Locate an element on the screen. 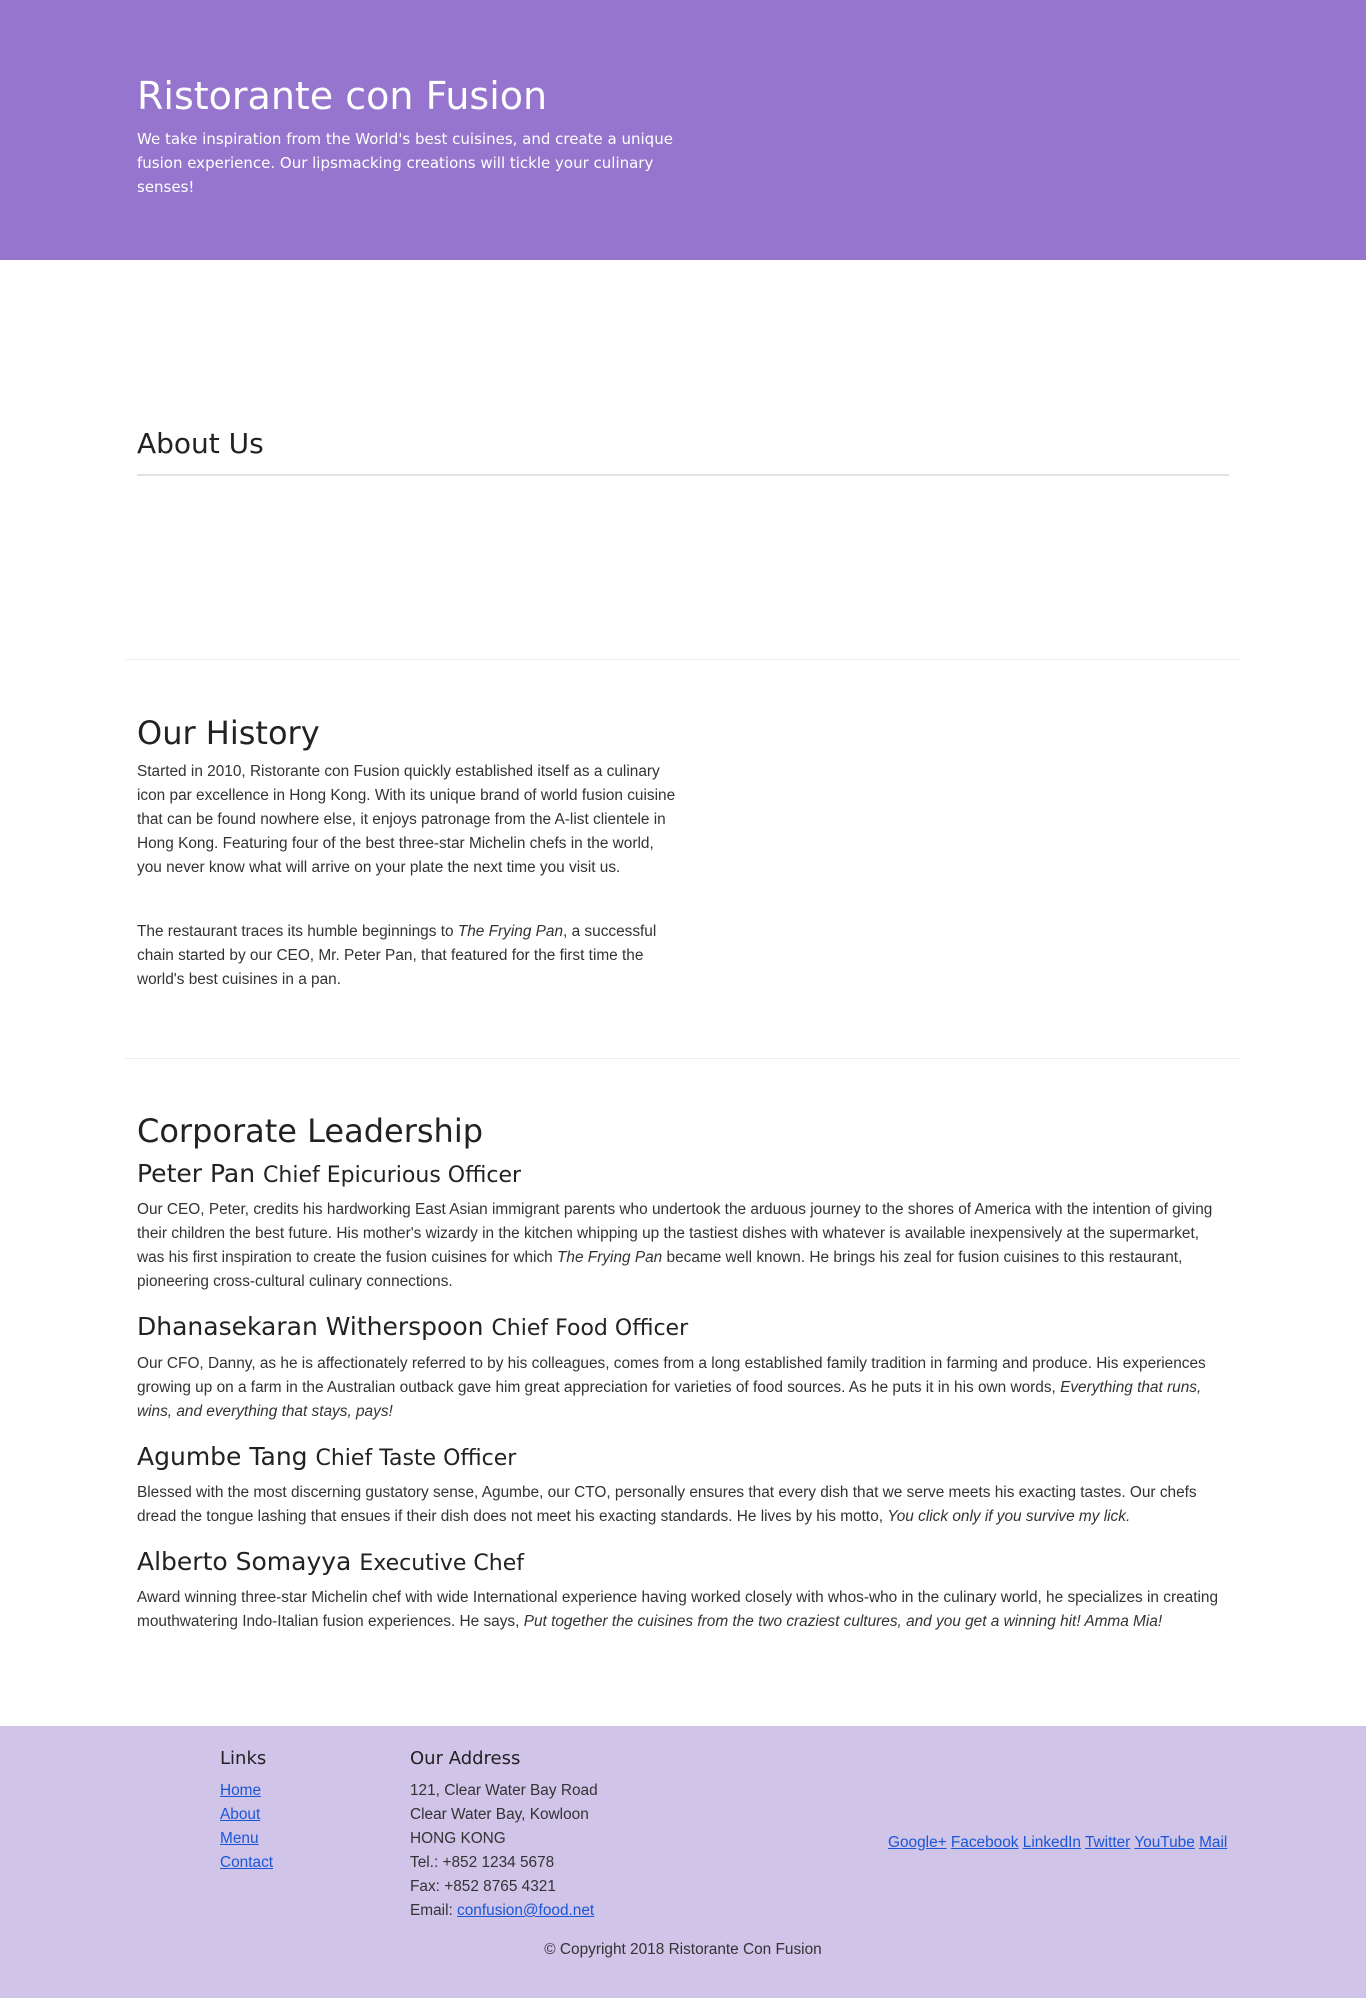  google-plus-link: Google+ is located at coordinates (917, 1842).